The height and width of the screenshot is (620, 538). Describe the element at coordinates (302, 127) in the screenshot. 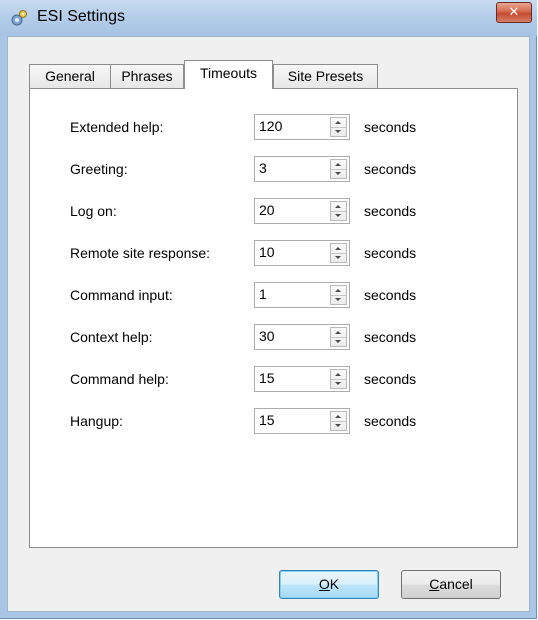

I see `extended-help-spinbox: 120` at that location.